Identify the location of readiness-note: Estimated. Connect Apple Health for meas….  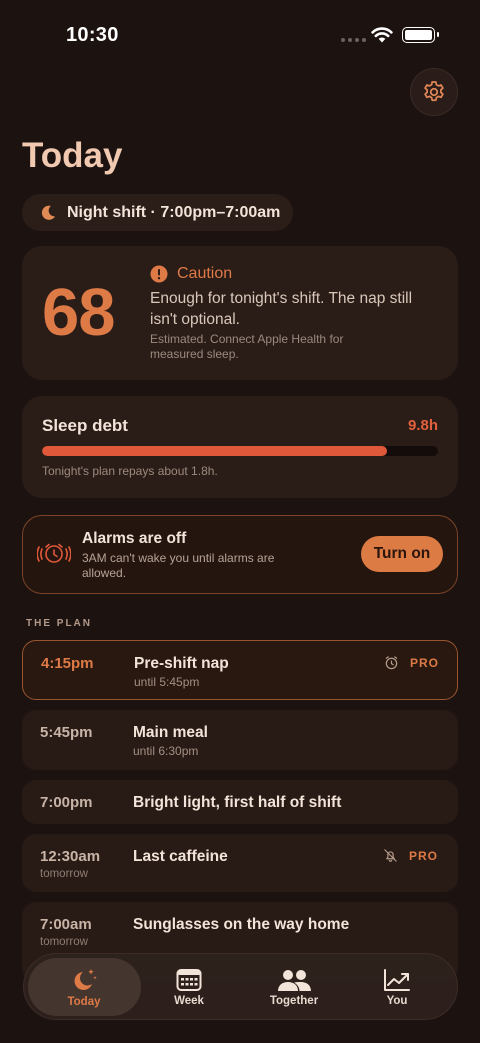
(247, 346).